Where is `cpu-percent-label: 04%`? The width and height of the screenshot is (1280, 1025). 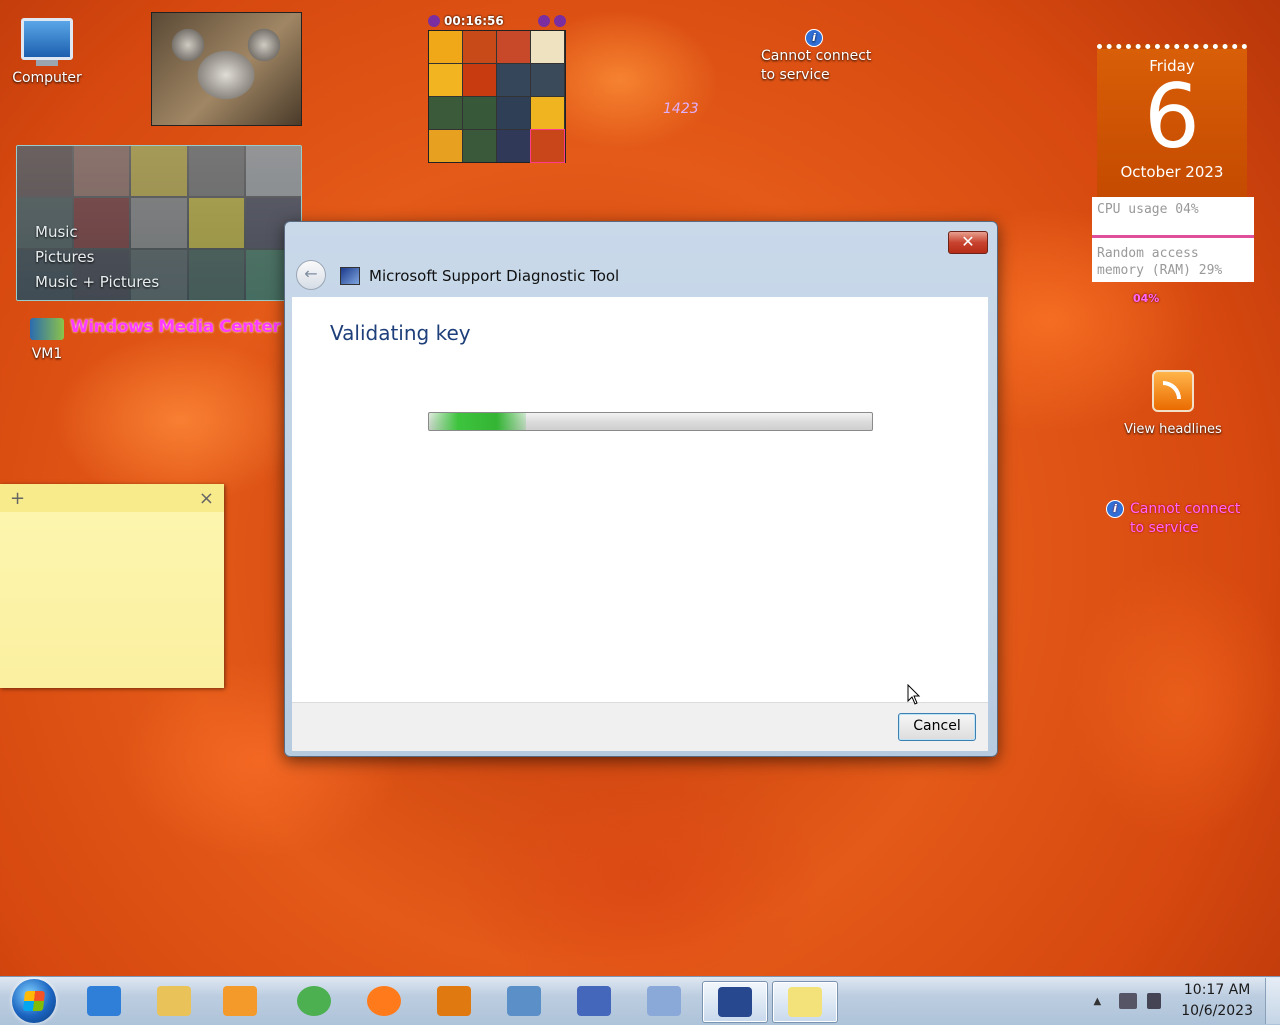 cpu-percent-label: 04% is located at coordinates (1146, 298).